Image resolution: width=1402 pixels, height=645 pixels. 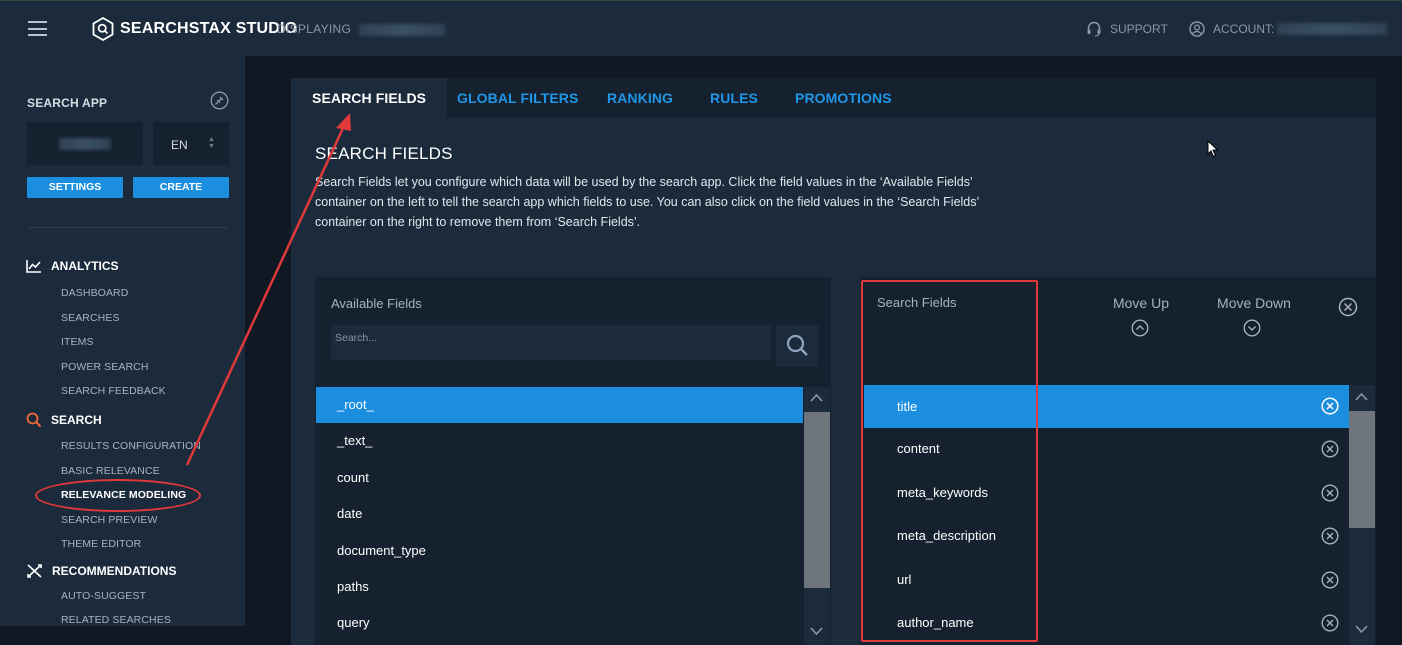 I want to click on search-fields-title: Search Fields, so click(x=917, y=302).